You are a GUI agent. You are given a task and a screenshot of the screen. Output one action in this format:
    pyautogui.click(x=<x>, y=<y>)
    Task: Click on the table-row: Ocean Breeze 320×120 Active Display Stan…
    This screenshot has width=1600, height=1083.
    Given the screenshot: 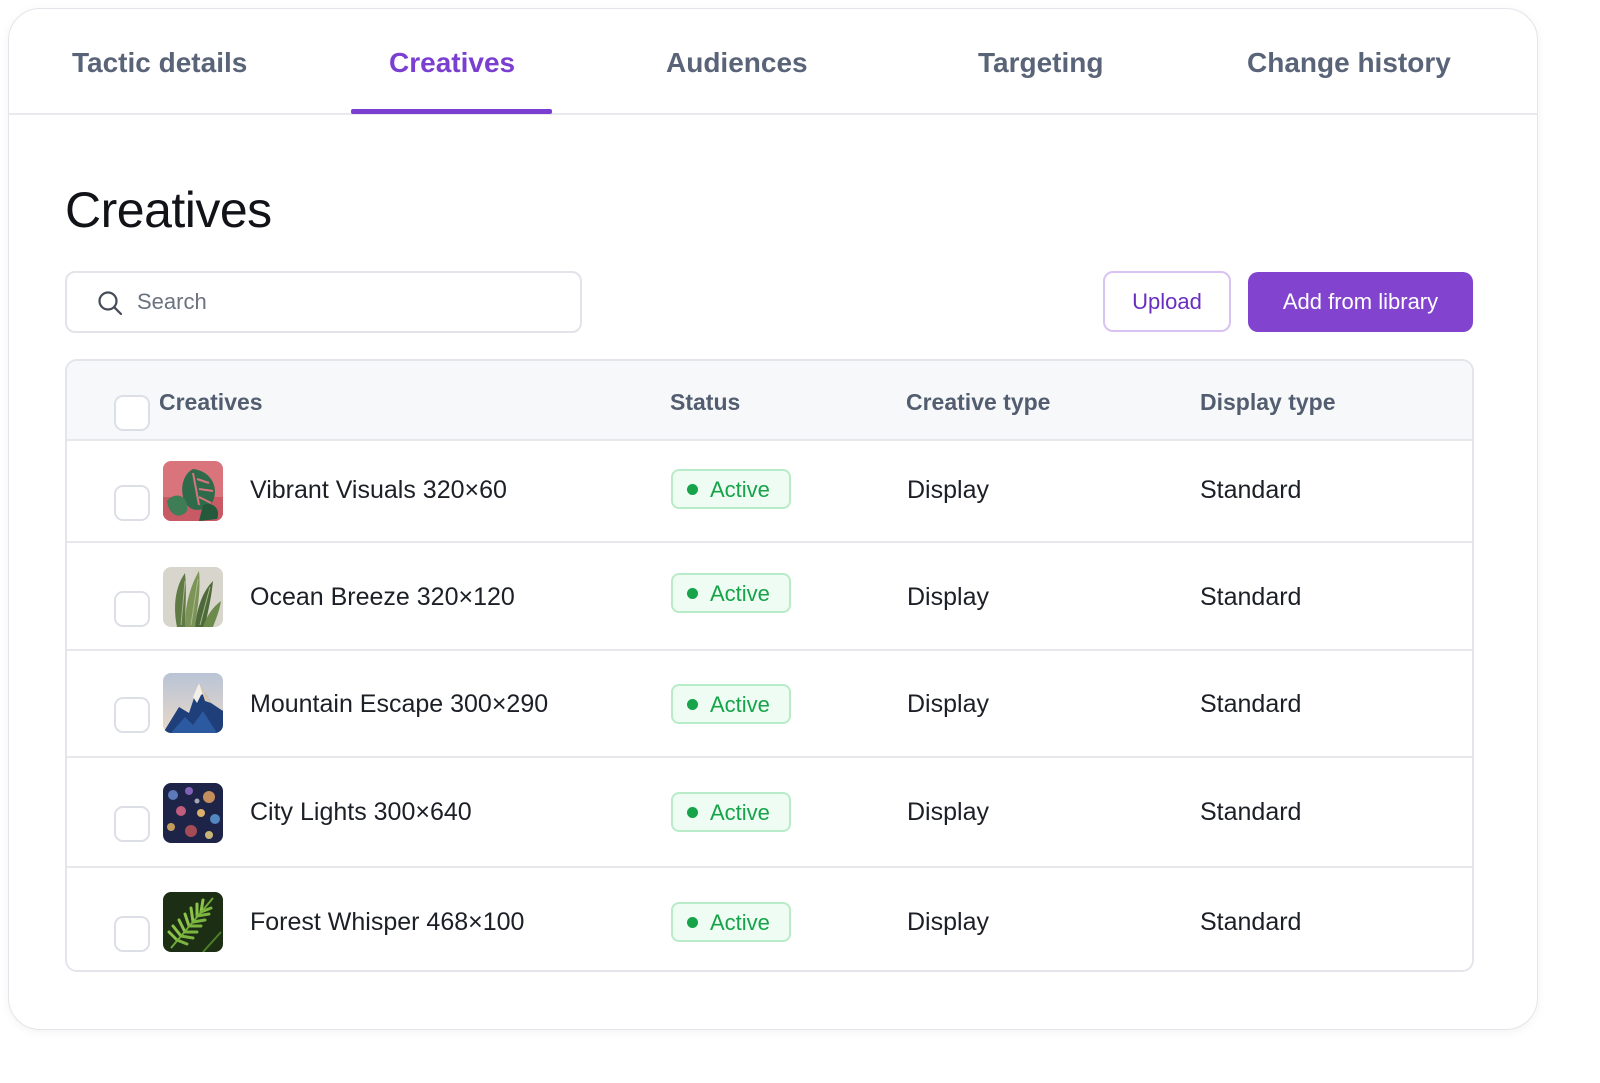 What is the action you would take?
    pyautogui.click(x=769, y=595)
    